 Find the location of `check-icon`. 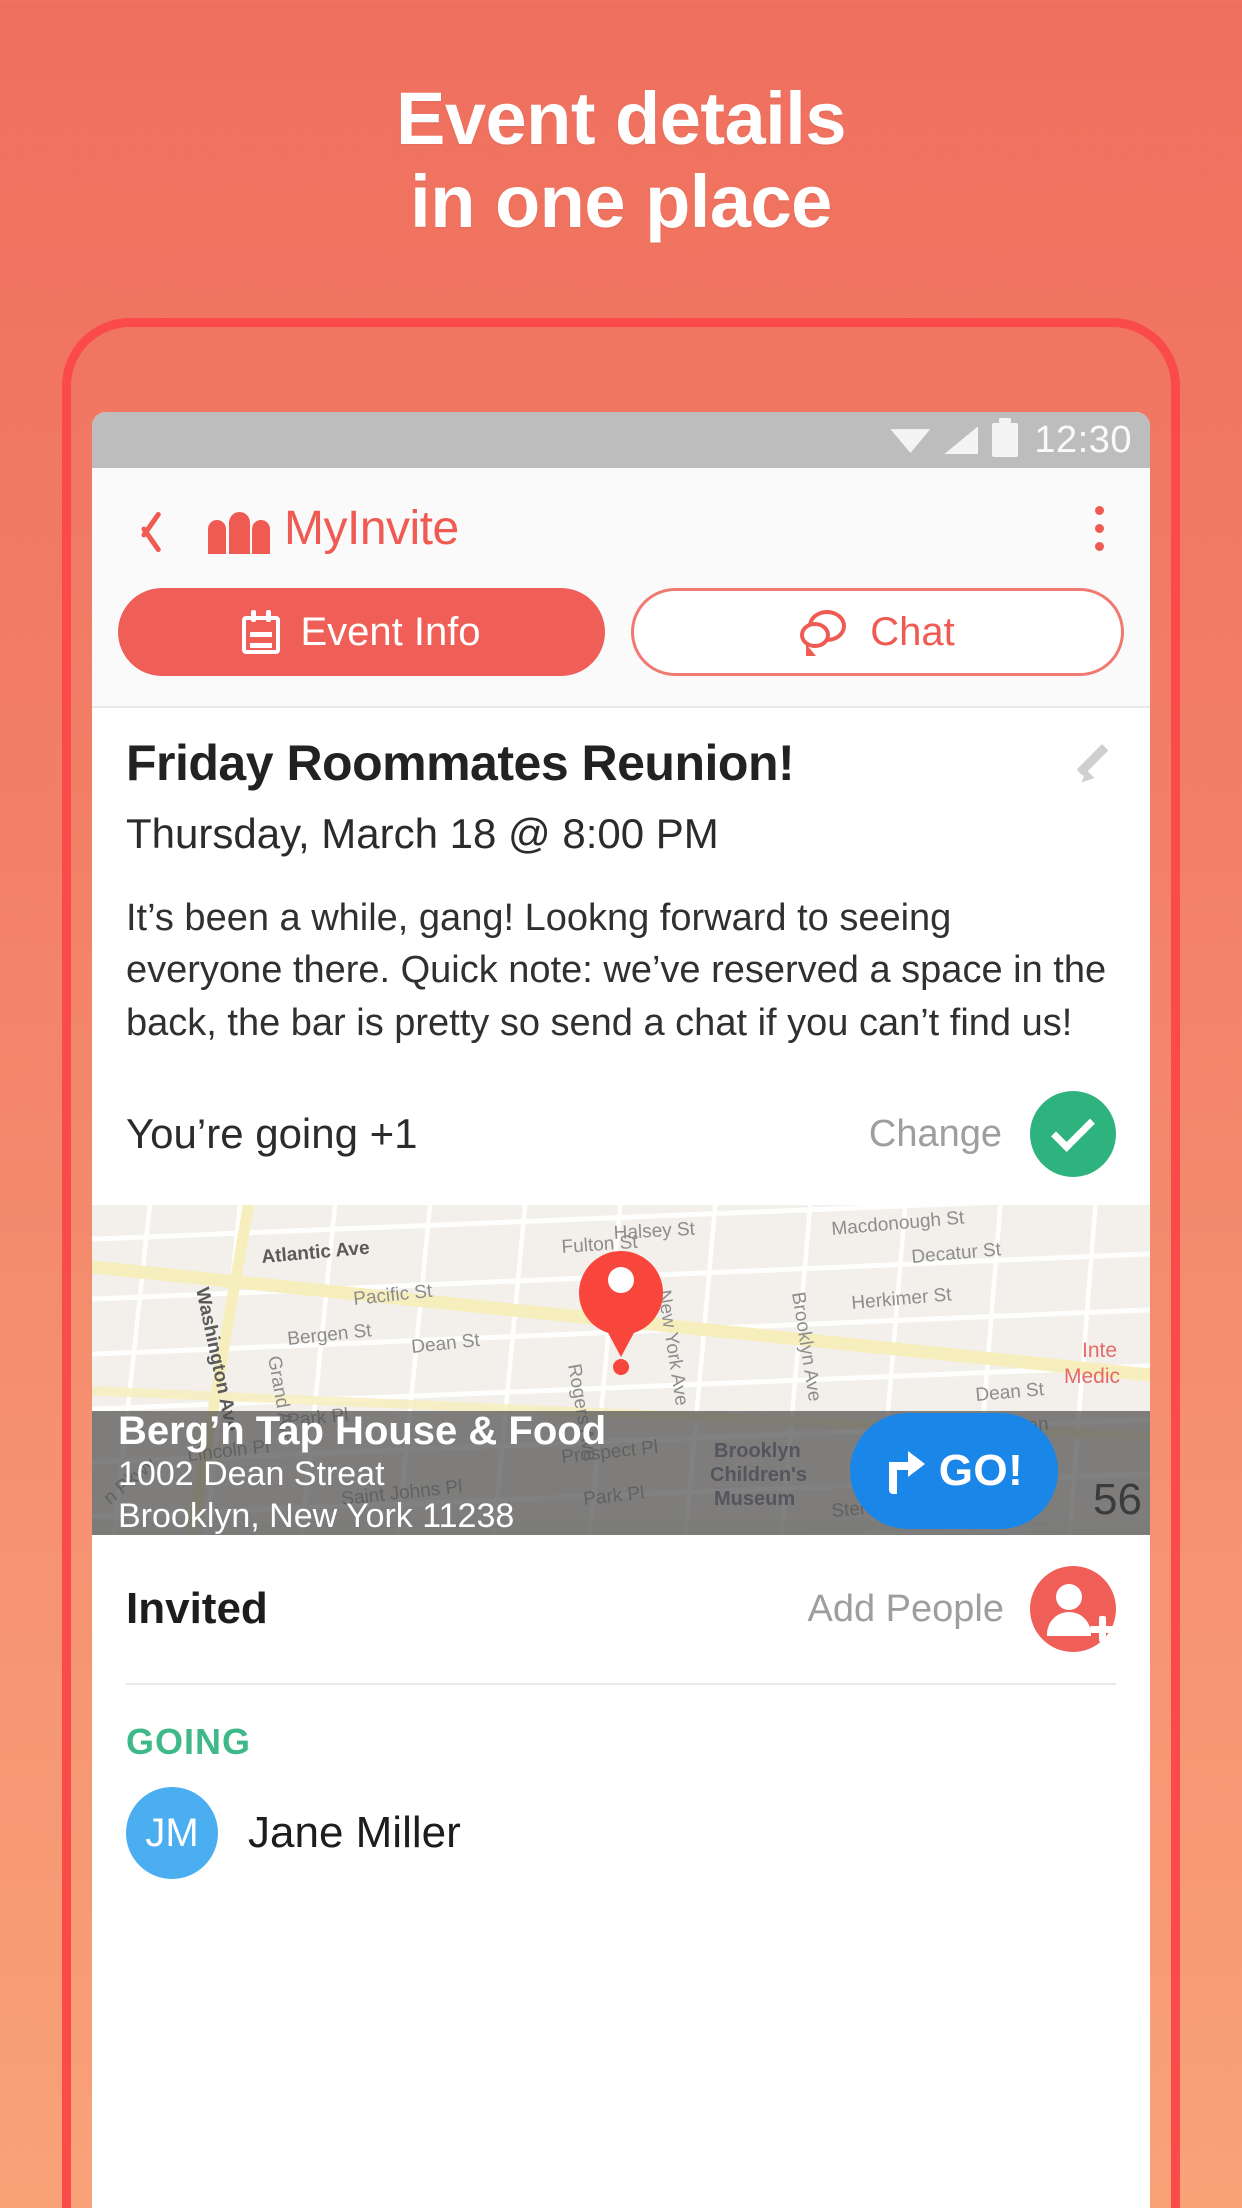

check-icon is located at coordinates (1073, 1130).